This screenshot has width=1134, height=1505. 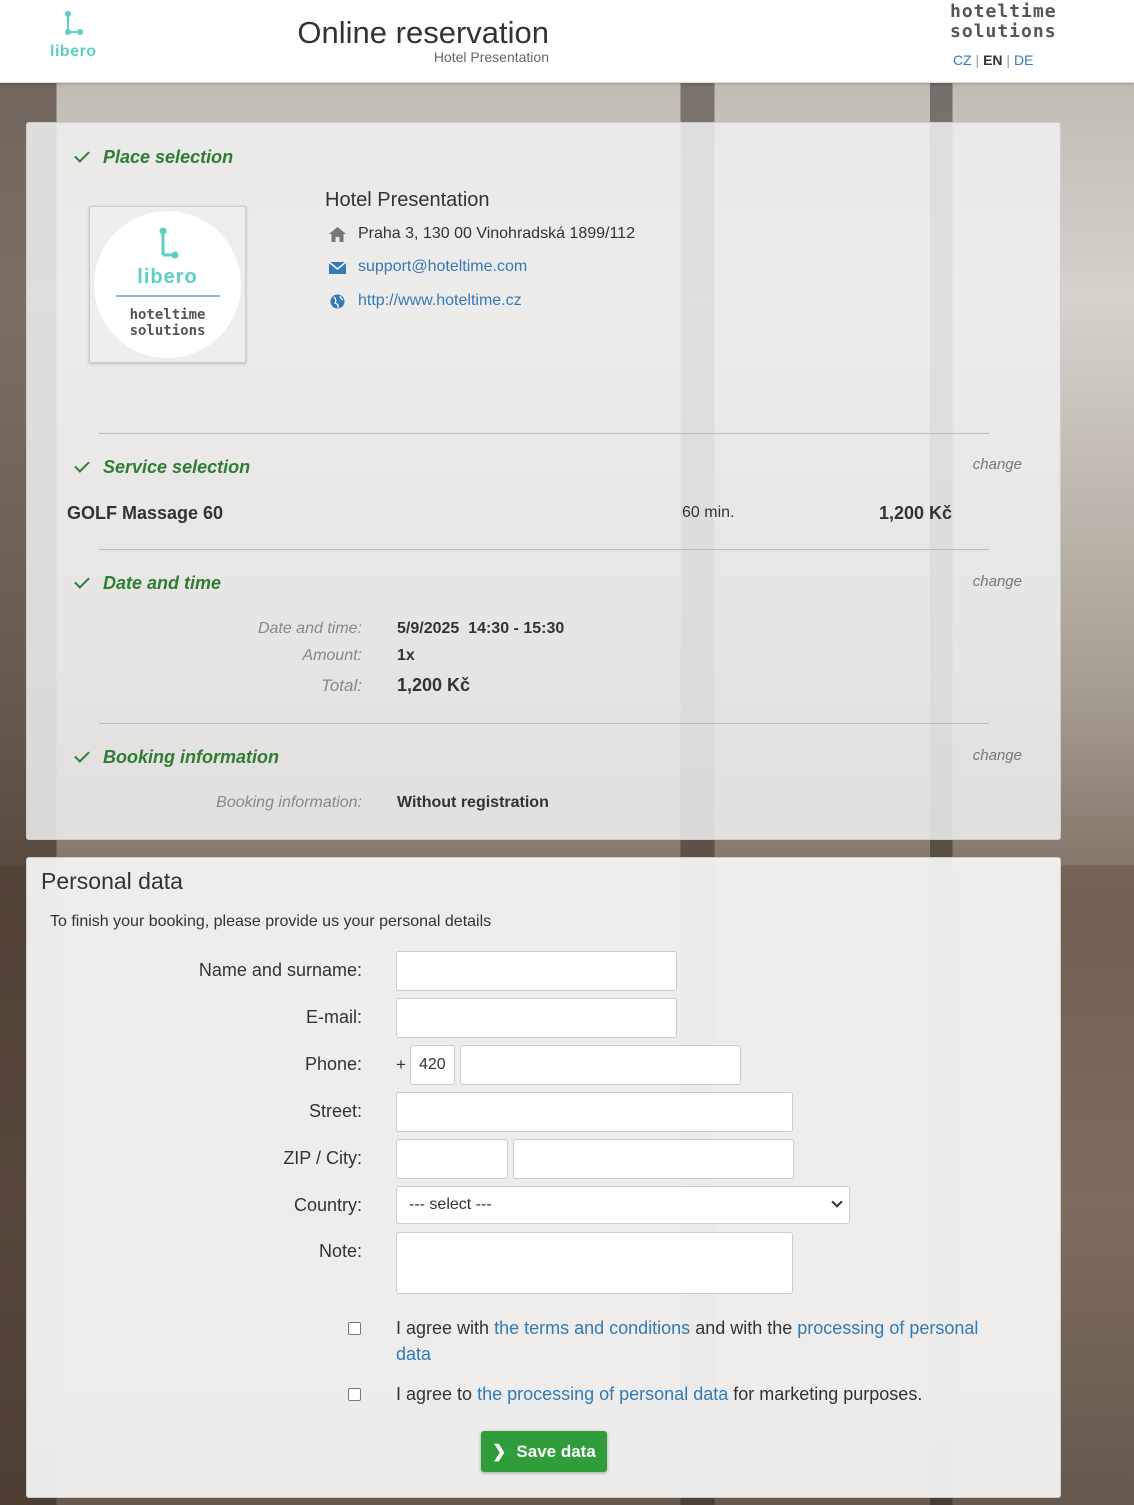 I want to click on home-icon, so click(x=337, y=234).